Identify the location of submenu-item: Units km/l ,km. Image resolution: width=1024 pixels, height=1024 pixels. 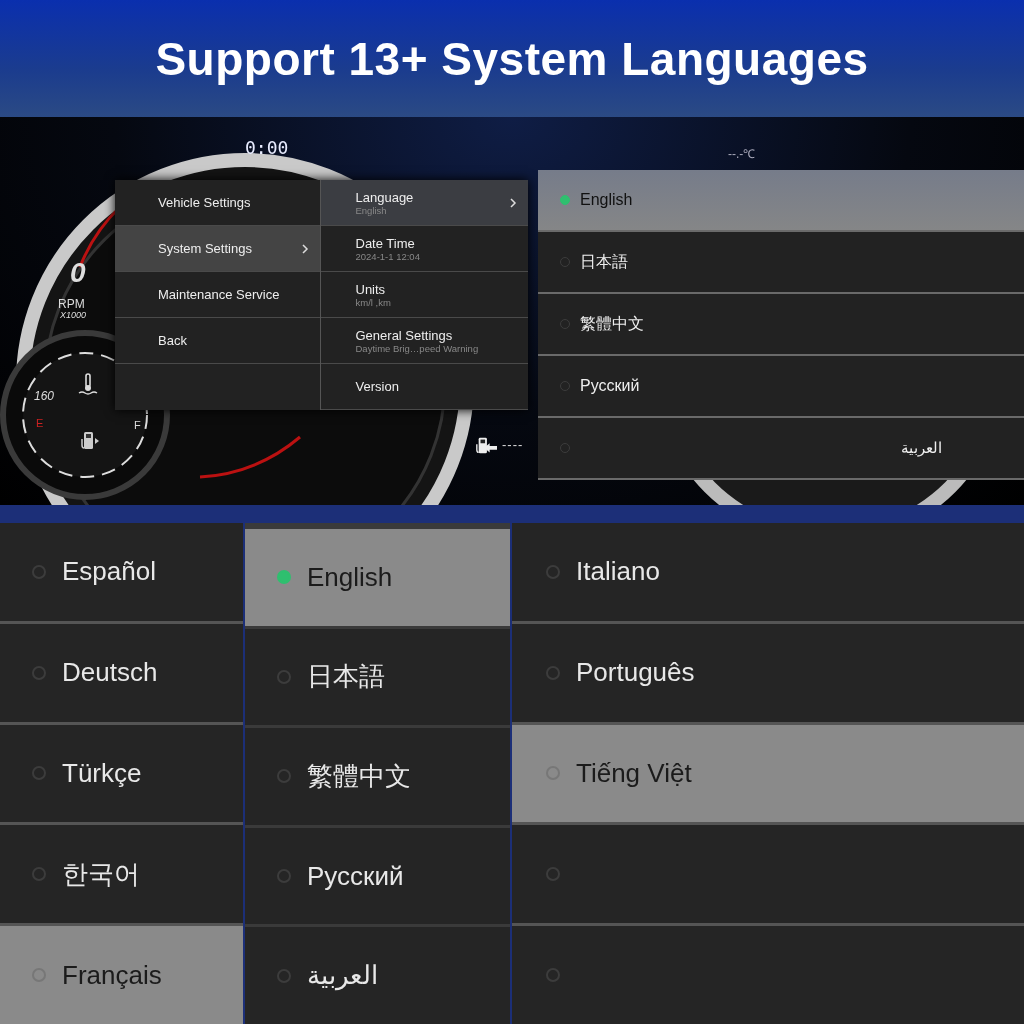
(424, 295).